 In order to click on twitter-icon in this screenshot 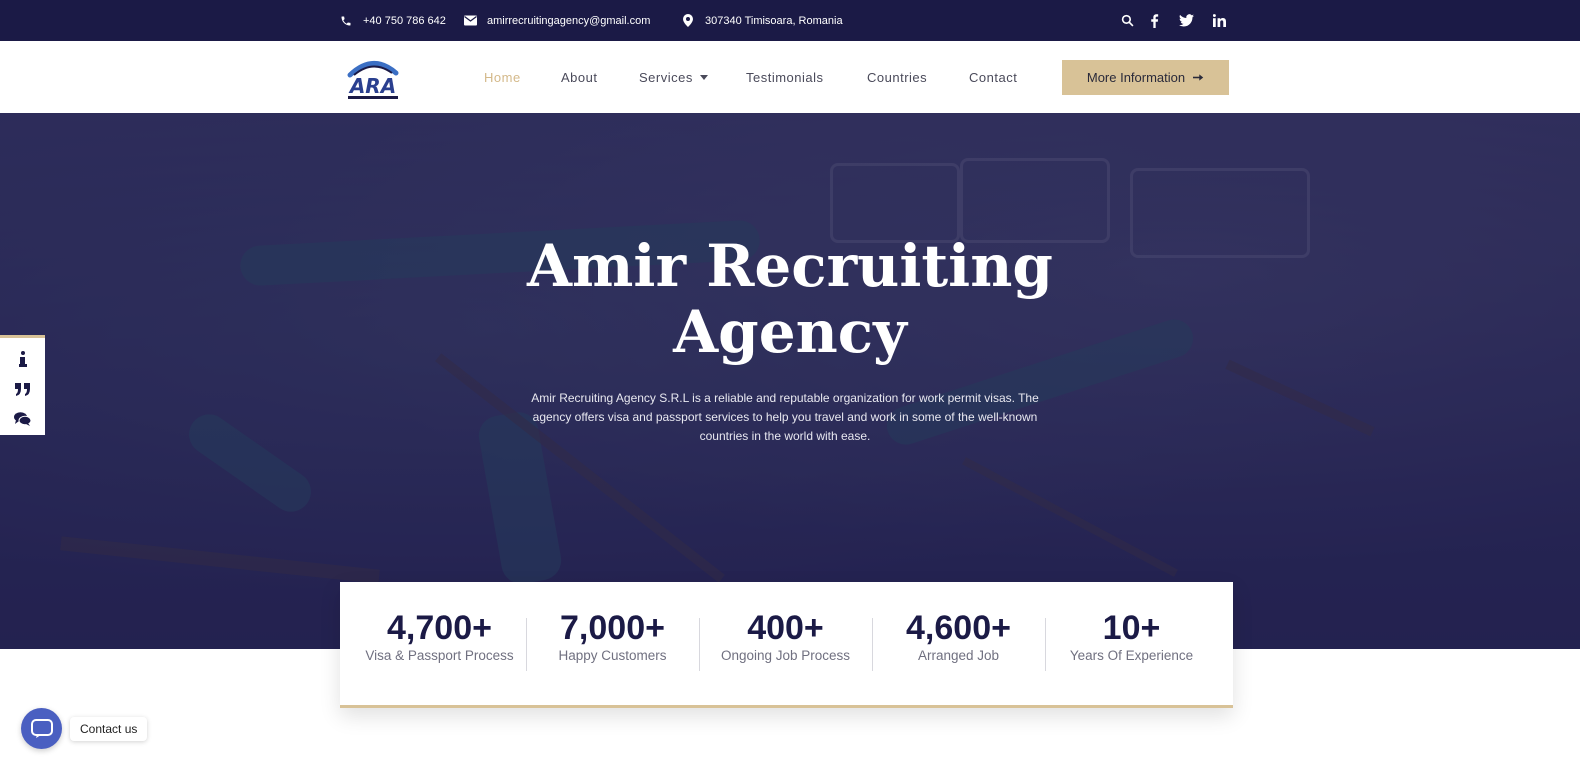, I will do `click(1186, 20)`.